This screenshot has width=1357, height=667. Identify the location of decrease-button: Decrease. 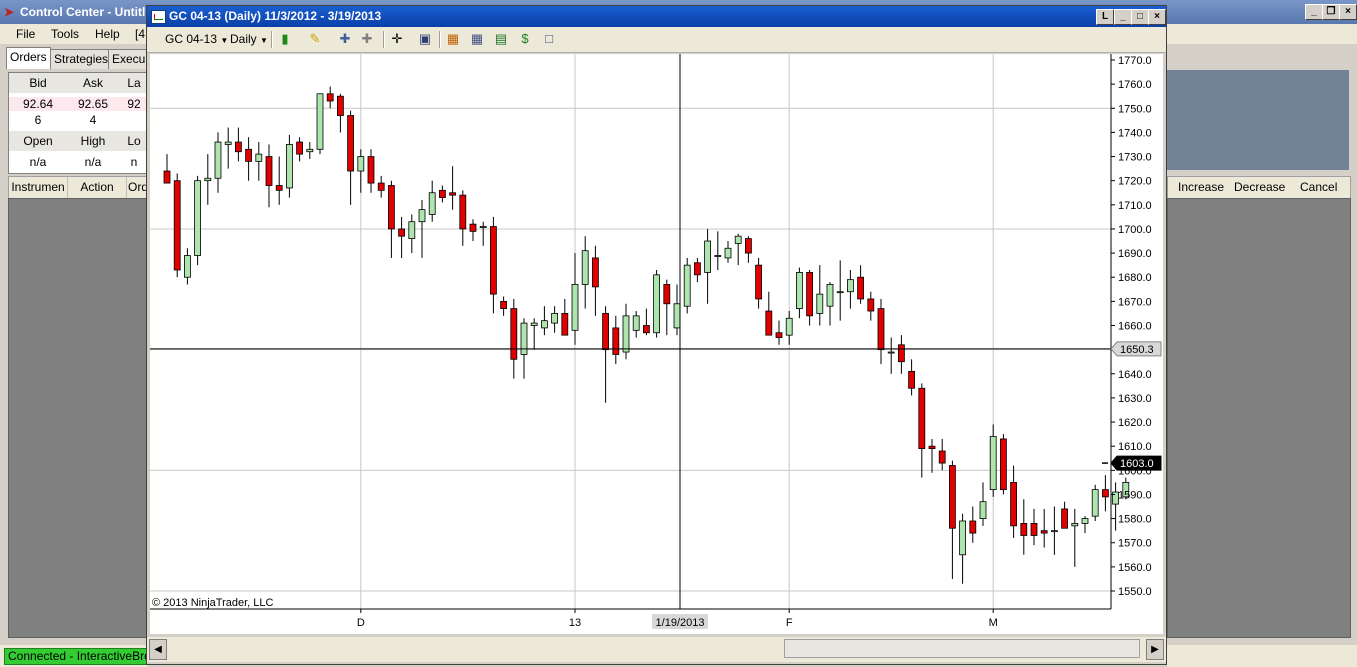
(1259, 187).